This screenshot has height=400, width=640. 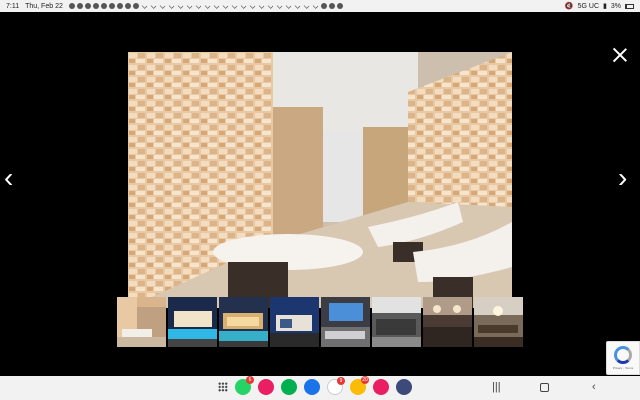 I want to click on status-right: 🔇 5G UC ▮ 3%, so click(x=599, y=6).